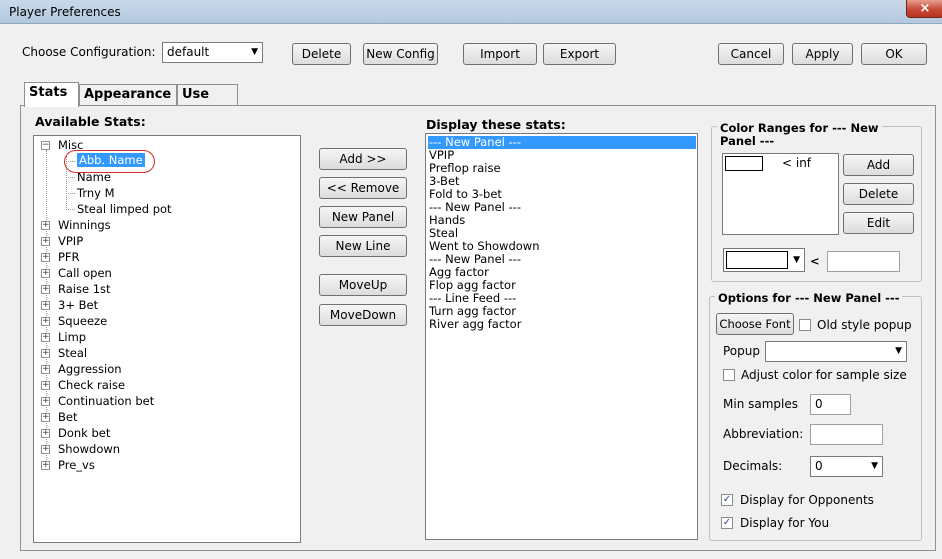 The image size is (942, 559). I want to click on tree-item-group: Showdown, so click(89, 449).